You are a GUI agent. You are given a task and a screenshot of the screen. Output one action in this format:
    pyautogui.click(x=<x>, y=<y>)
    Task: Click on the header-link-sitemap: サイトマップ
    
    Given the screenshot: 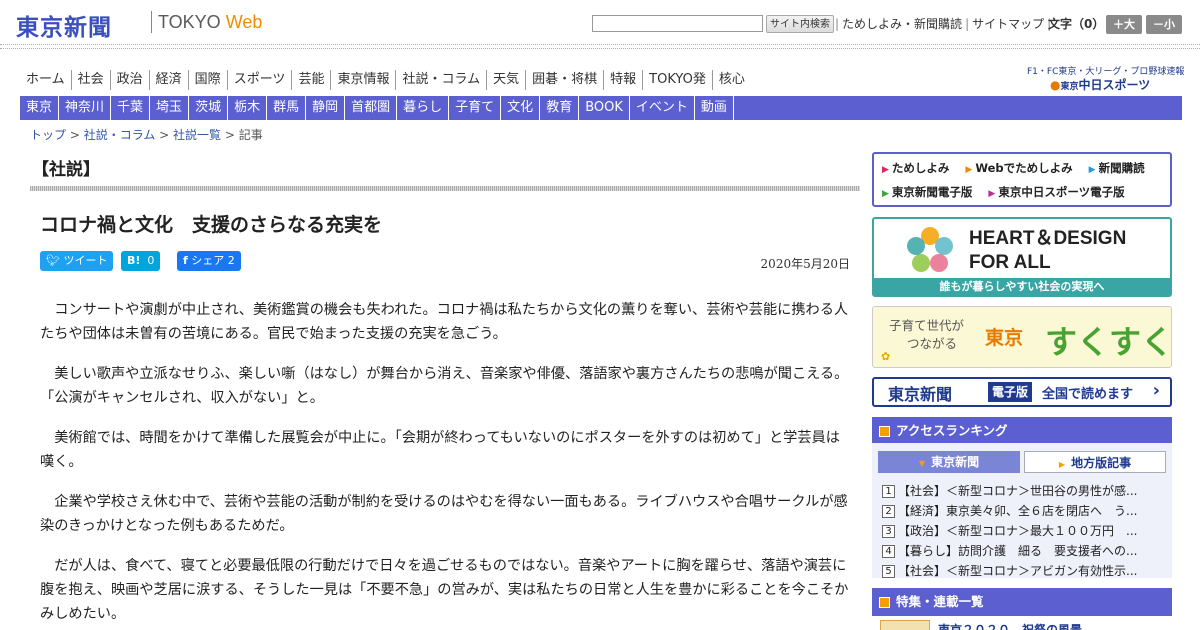 What is the action you would take?
    pyautogui.click(x=1008, y=24)
    